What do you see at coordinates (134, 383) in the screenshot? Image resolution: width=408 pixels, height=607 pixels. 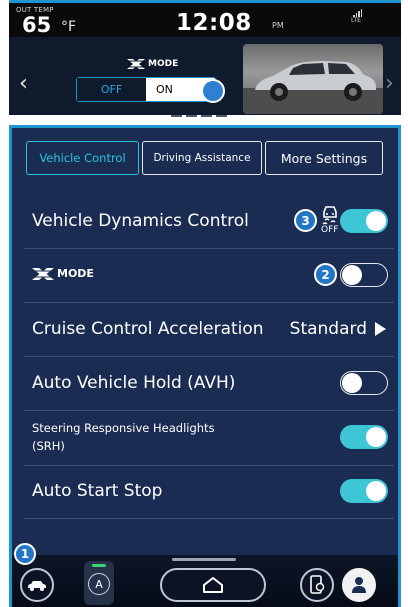 I see `avh-label: Auto Vehicle Hold (AVH)` at bounding box center [134, 383].